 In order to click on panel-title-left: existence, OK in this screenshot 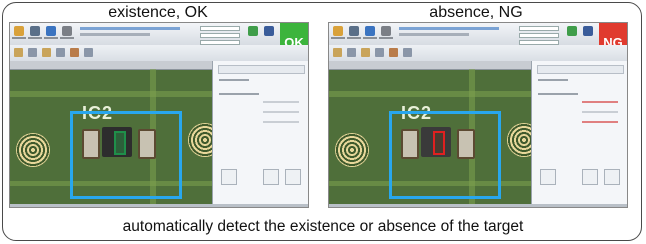, I will do `click(158, 12)`.